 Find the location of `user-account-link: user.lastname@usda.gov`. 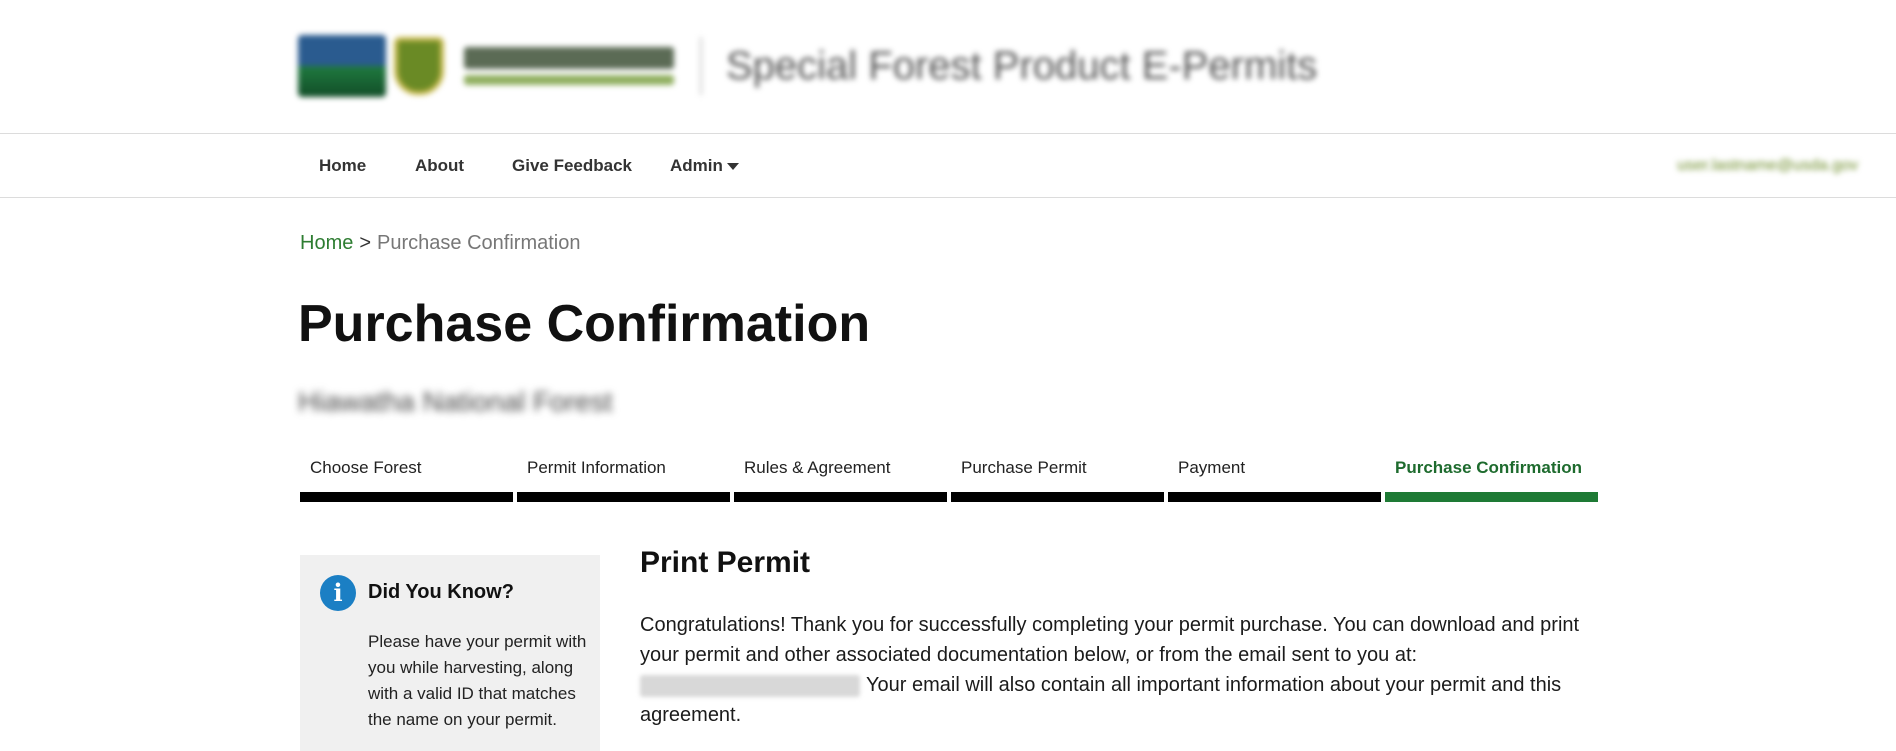

user-account-link: user.lastname@usda.gov is located at coordinates (1767, 166).